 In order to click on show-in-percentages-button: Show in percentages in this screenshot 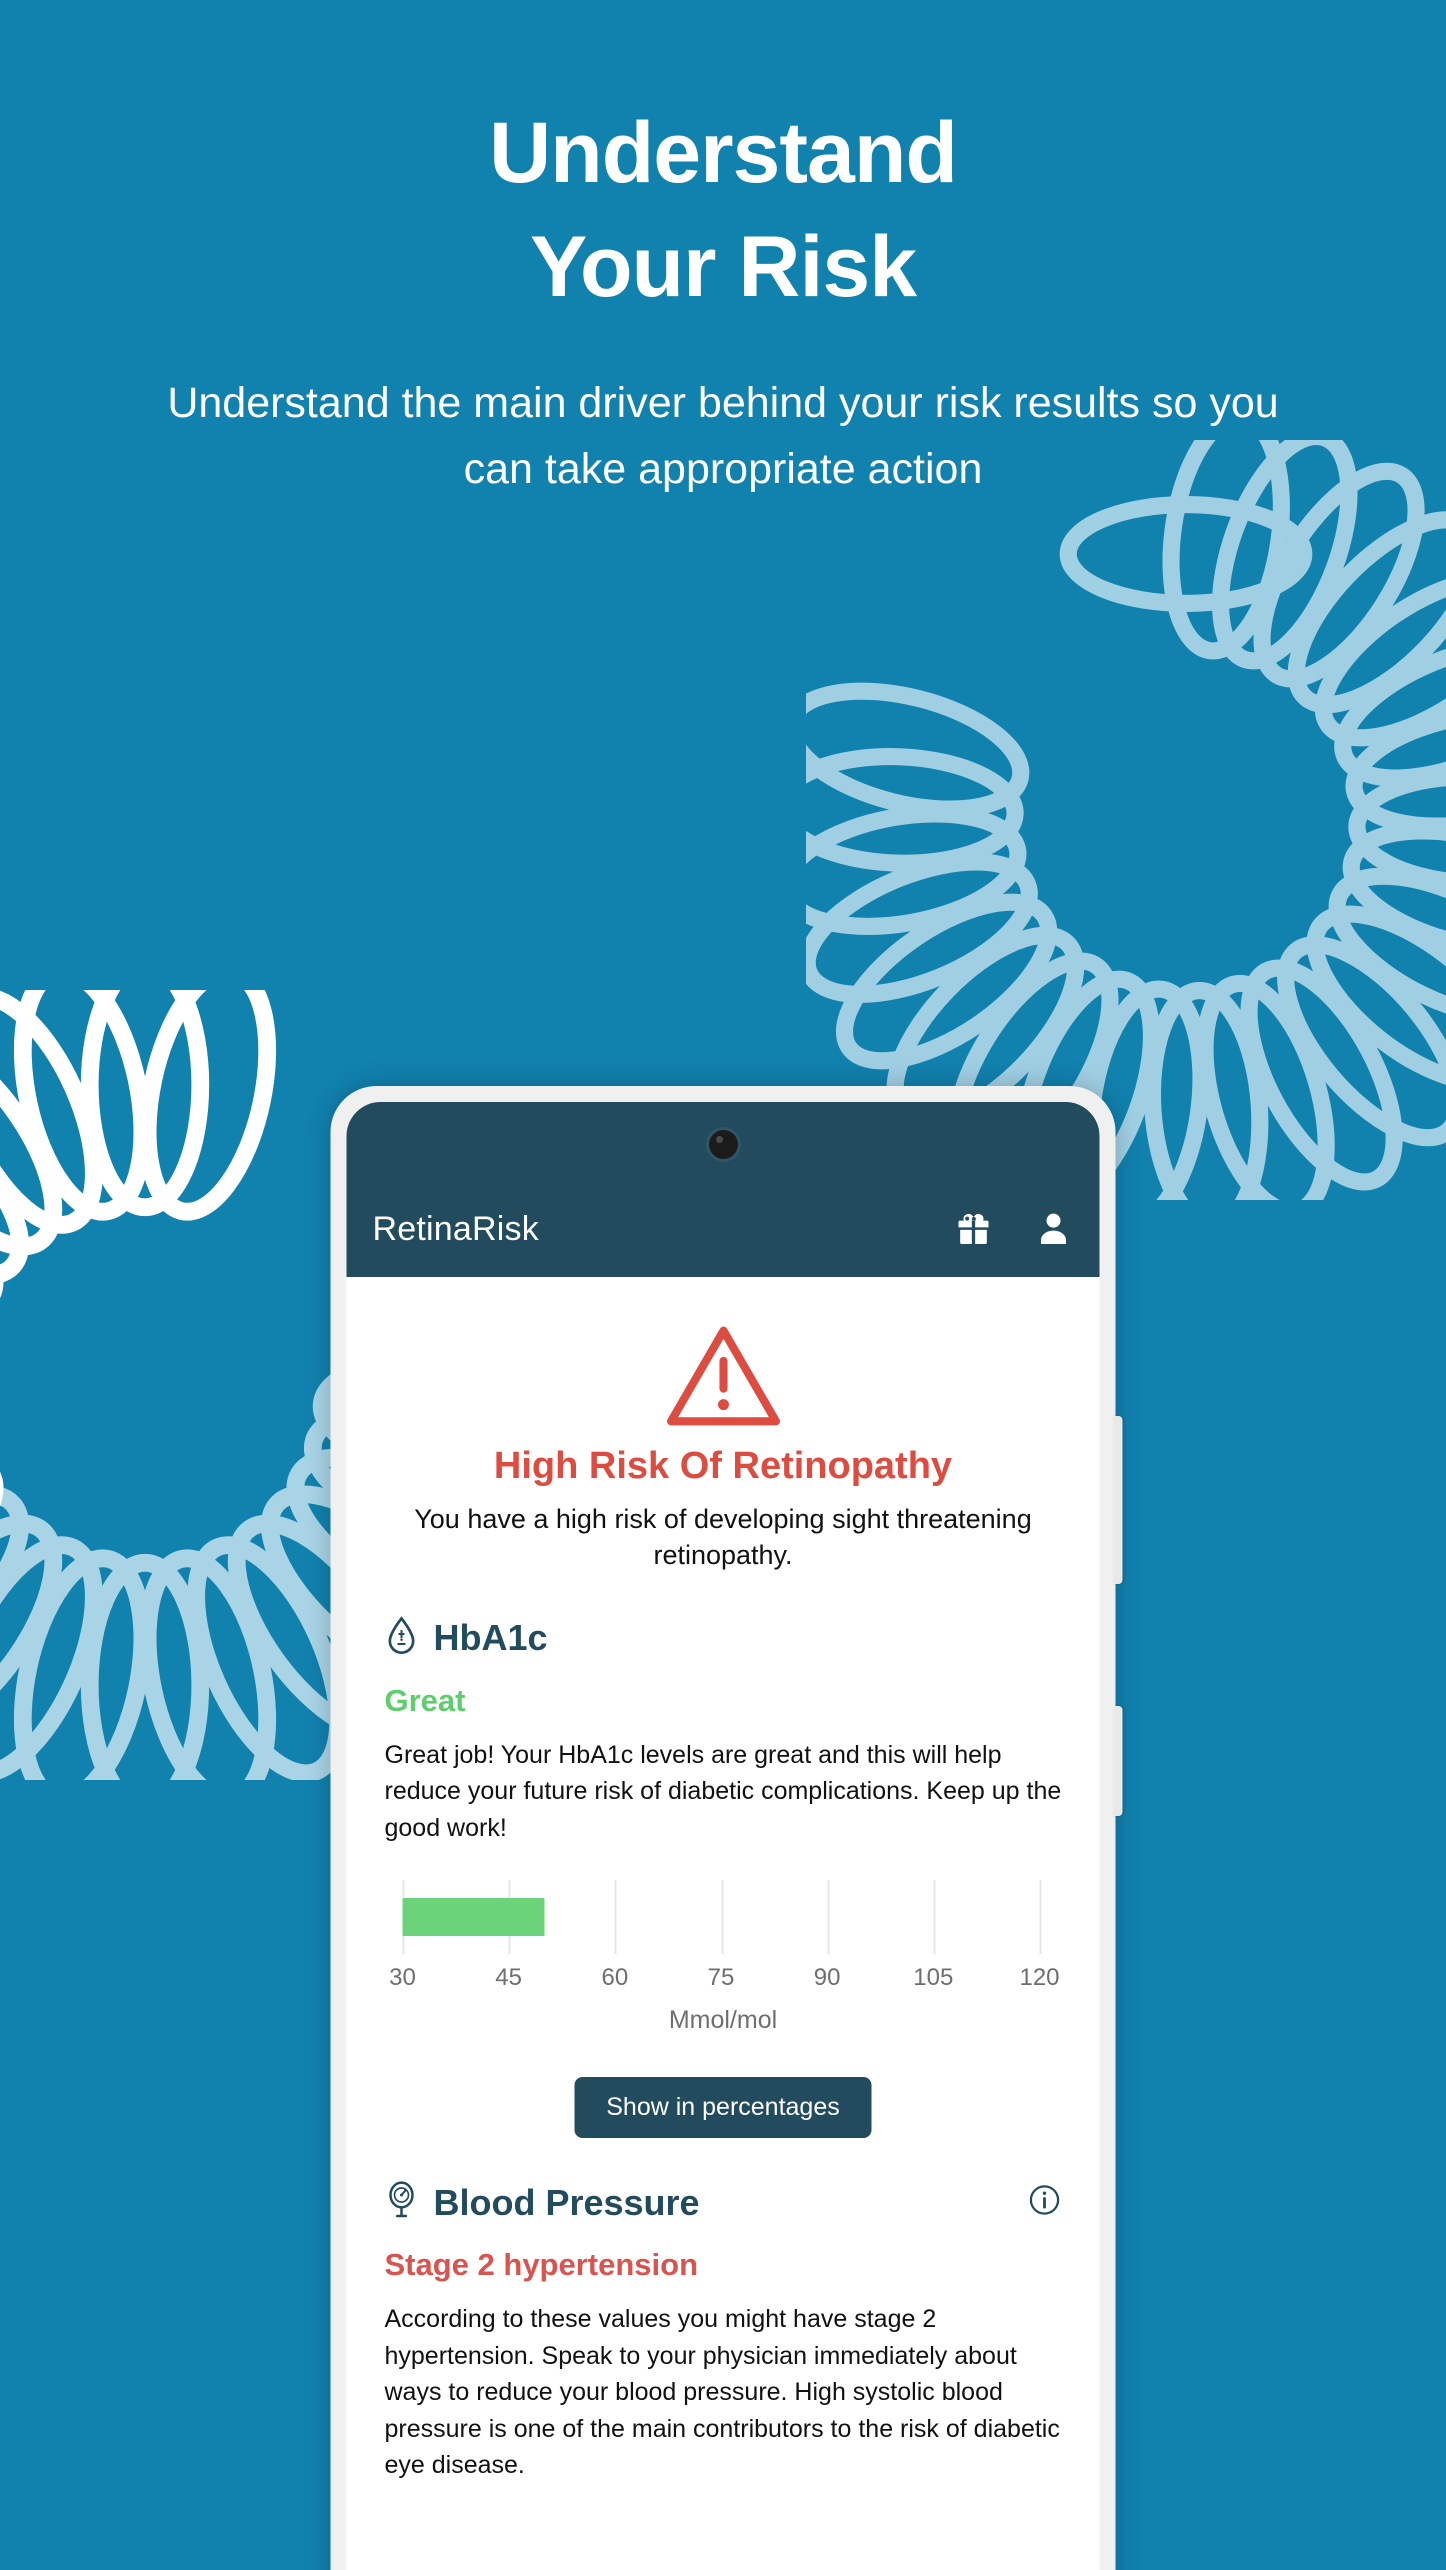, I will do `click(723, 2108)`.